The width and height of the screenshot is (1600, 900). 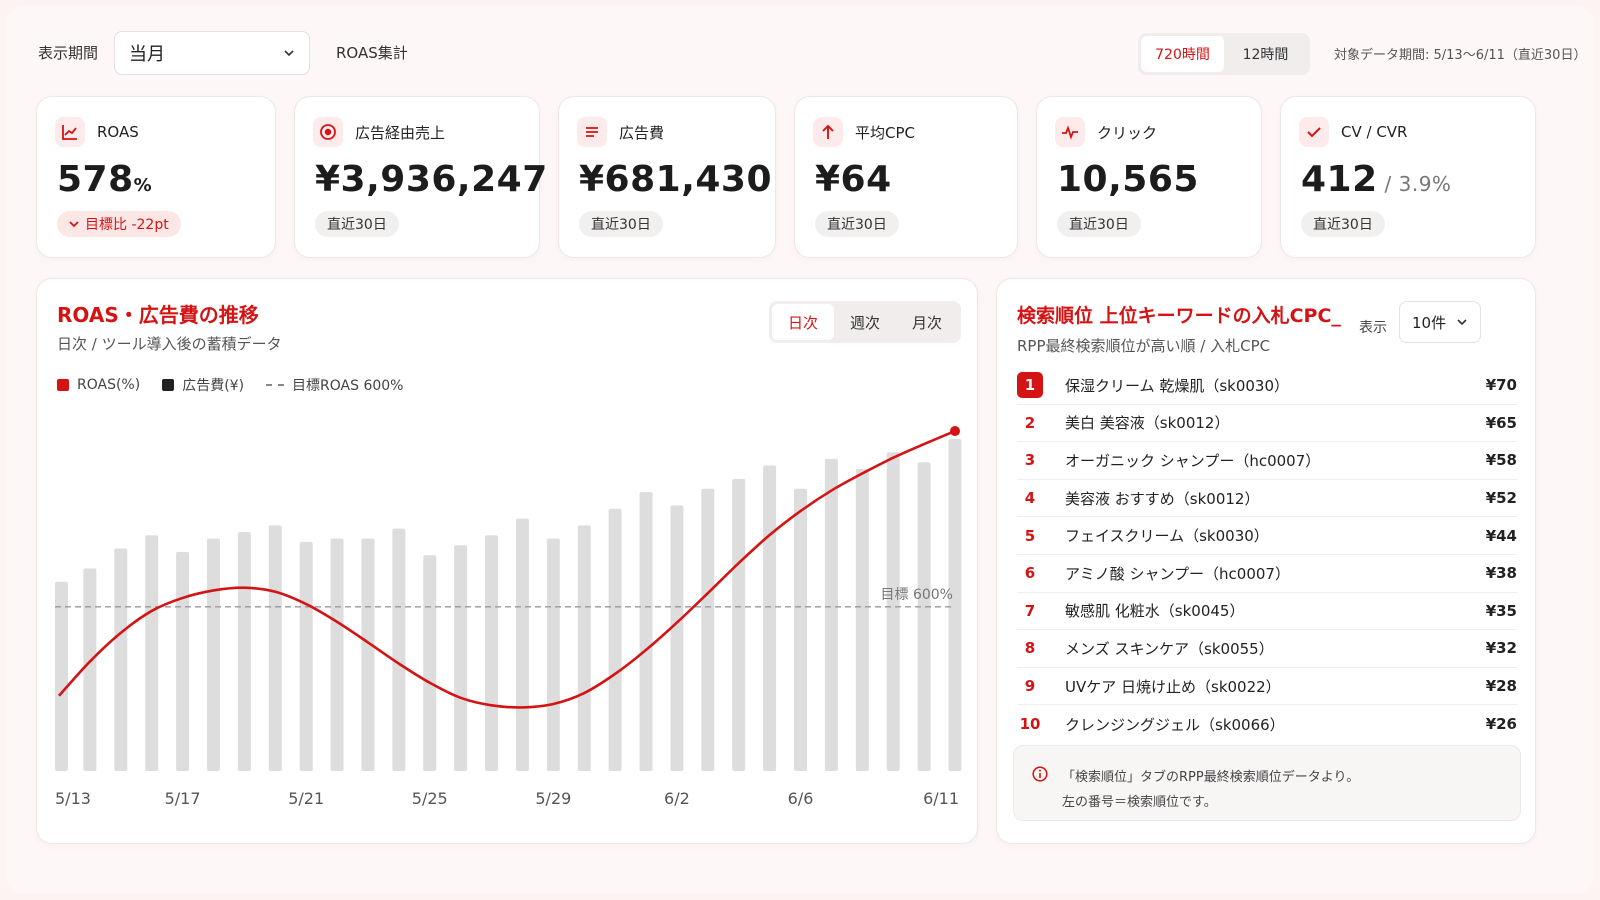 What do you see at coordinates (400, 132) in the screenshot?
I see `kpi-label: 広告経由売上` at bounding box center [400, 132].